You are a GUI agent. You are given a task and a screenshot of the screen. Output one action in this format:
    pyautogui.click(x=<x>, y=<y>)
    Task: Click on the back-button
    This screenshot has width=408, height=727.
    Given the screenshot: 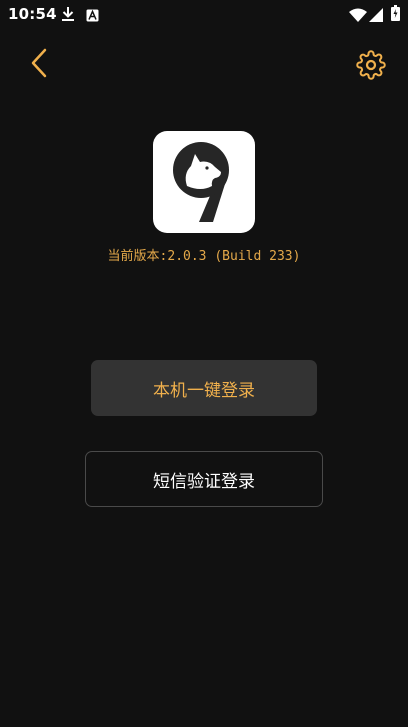 What is the action you would take?
    pyautogui.click(x=39, y=63)
    